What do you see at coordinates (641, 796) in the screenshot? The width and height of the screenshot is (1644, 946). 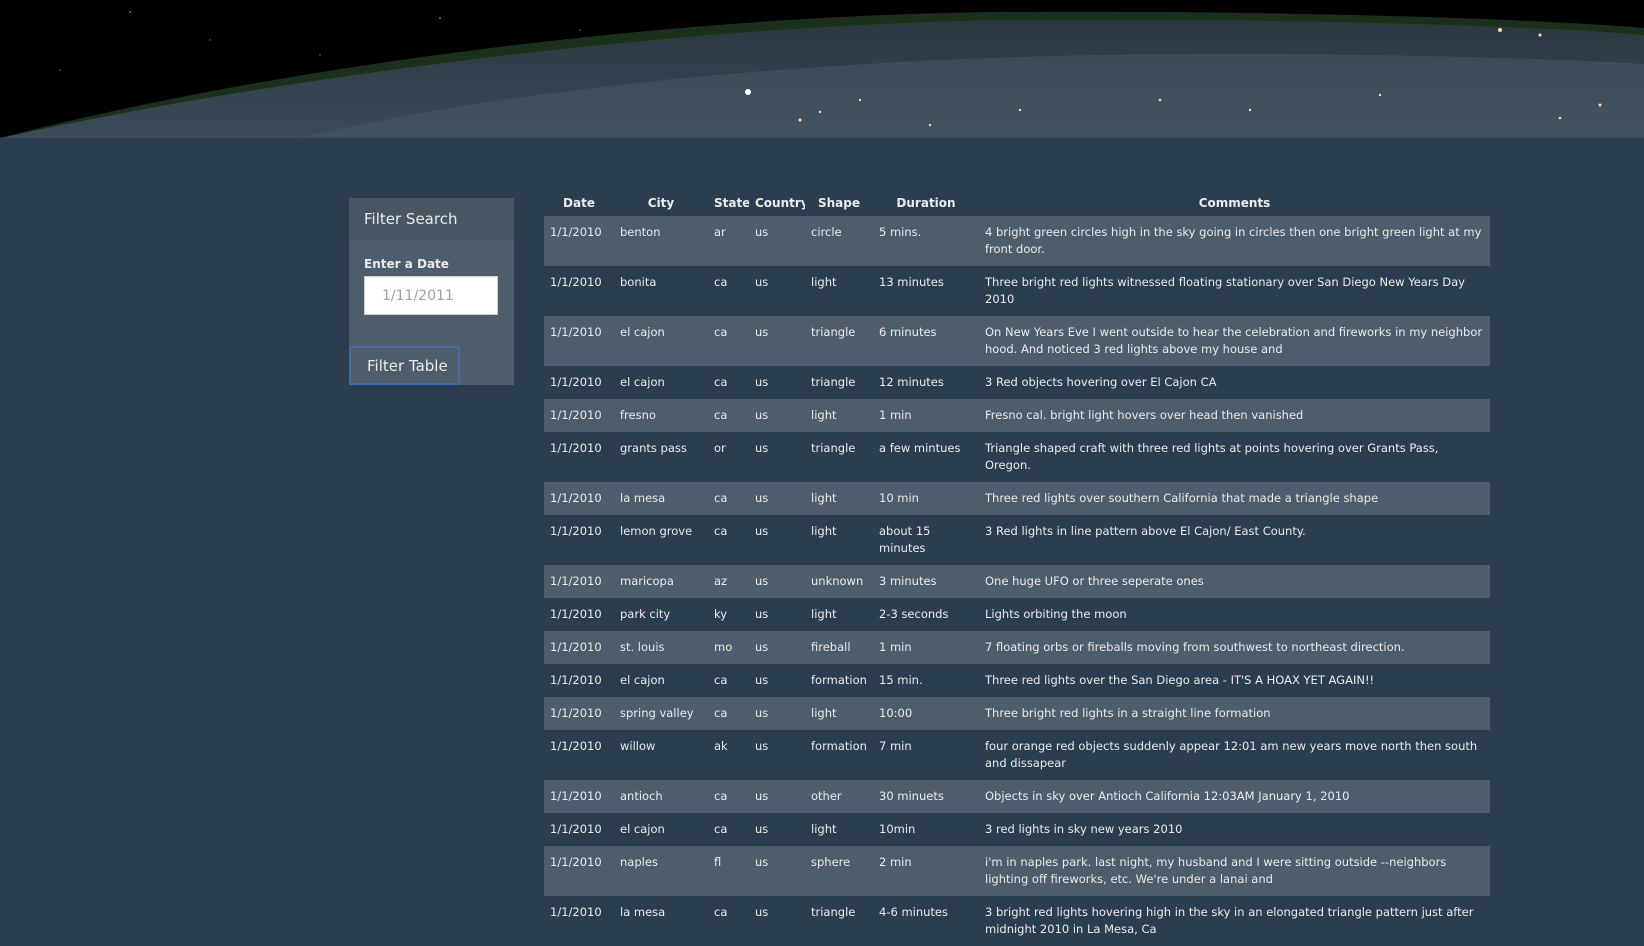 I see `cell-city: antioch` at bounding box center [641, 796].